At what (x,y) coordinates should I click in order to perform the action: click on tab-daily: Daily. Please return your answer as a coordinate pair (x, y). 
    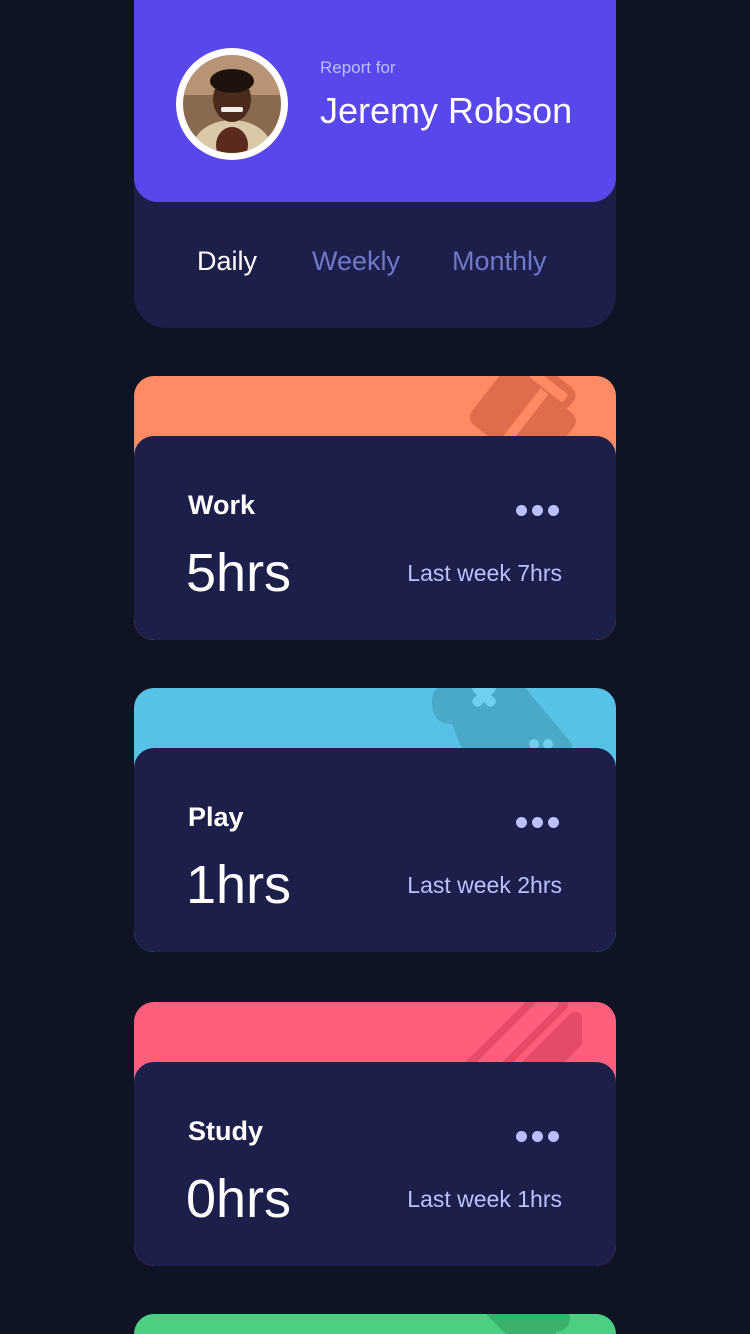
    Looking at the image, I should click on (227, 261).